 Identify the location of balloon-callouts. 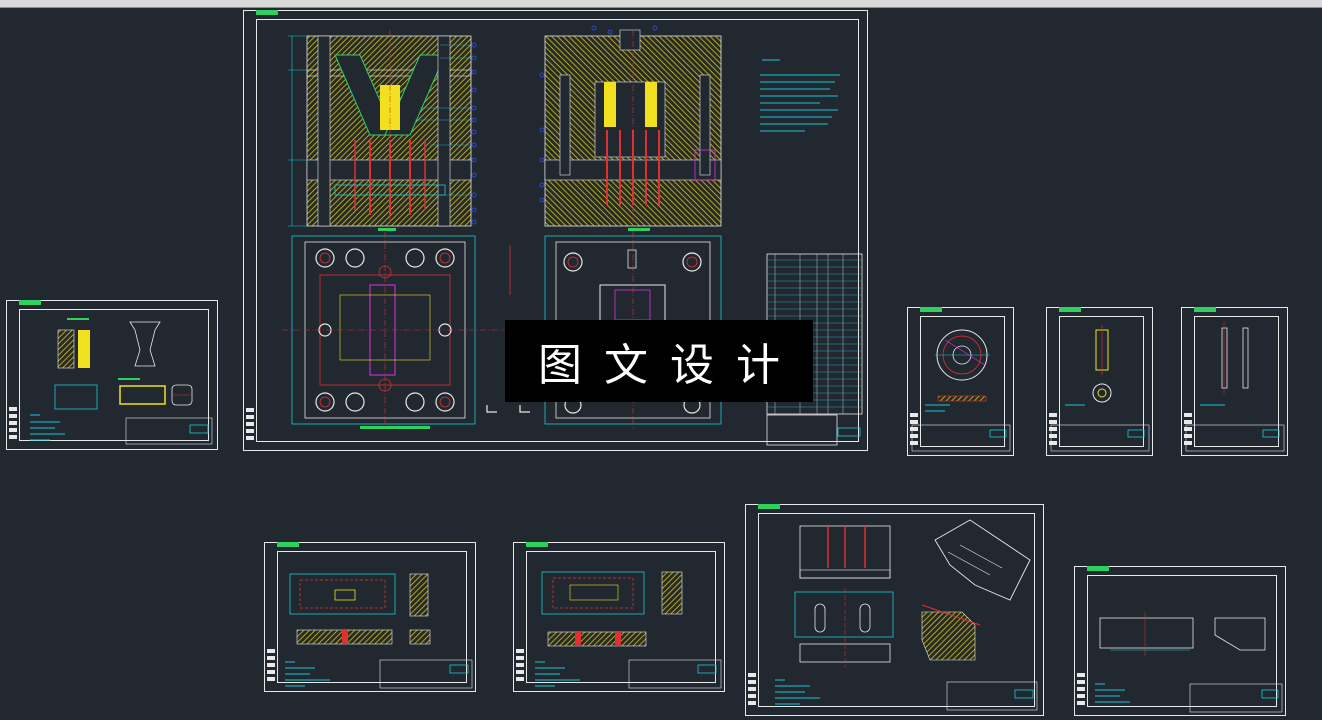
(474, 133).